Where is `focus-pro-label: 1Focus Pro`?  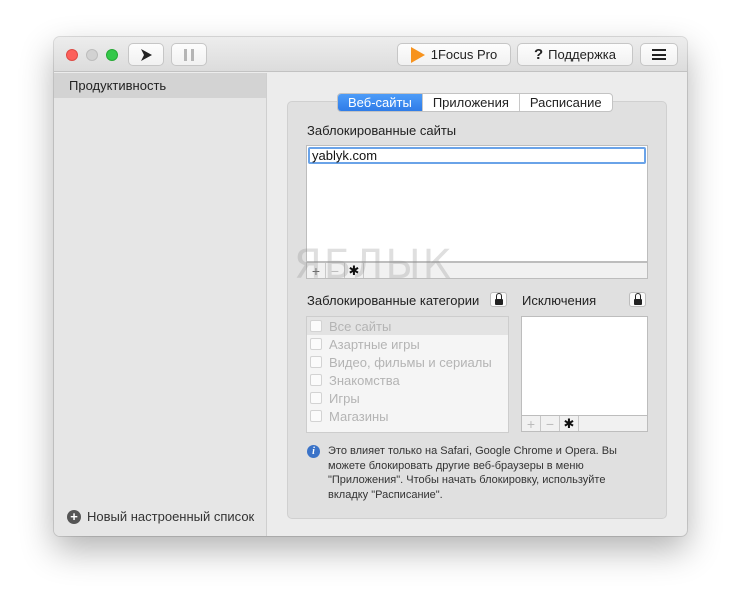 focus-pro-label: 1Focus Pro is located at coordinates (464, 54).